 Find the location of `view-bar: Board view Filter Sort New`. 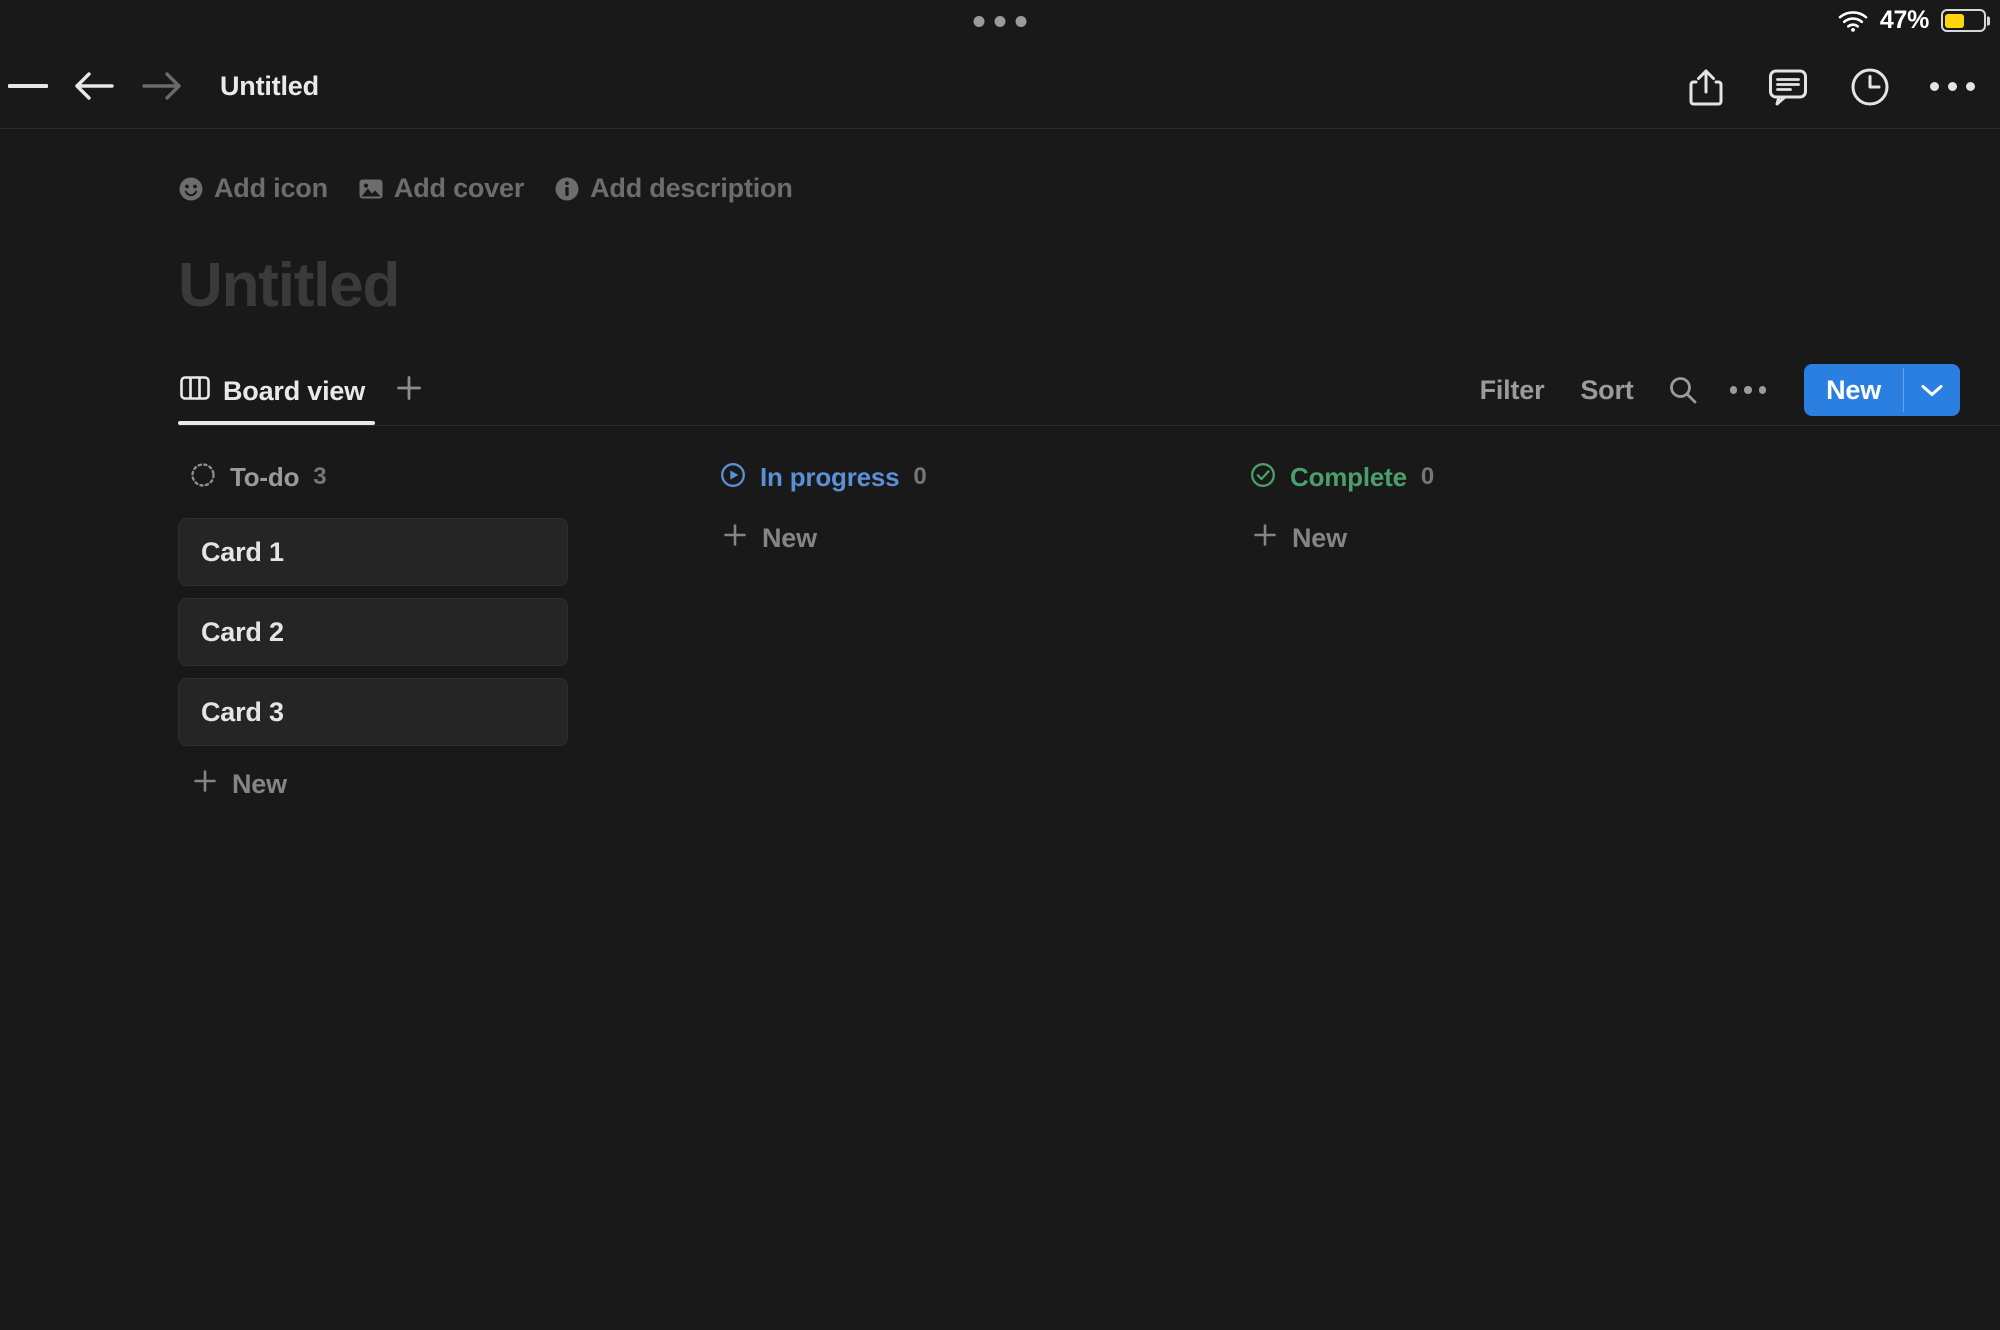

view-bar: Board view Filter Sort New is located at coordinates (1089, 394).